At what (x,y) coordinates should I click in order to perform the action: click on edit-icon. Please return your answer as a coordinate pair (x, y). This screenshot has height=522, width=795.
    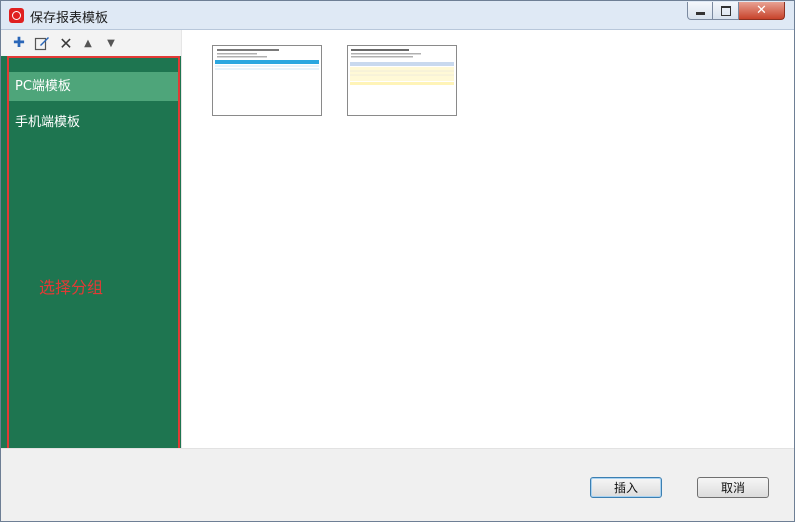
    Looking at the image, I should click on (42, 43).